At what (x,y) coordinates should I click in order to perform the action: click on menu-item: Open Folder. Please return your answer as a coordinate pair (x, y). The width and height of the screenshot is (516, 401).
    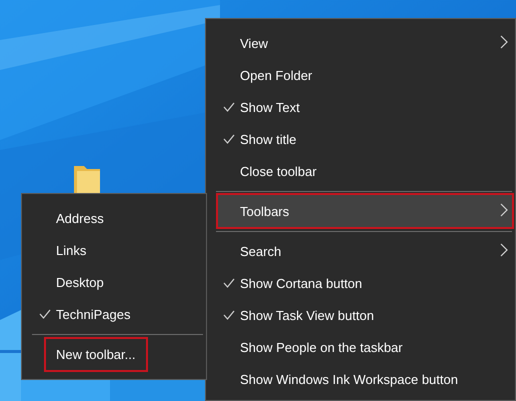
    Looking at the image, I should click on (365, 75).